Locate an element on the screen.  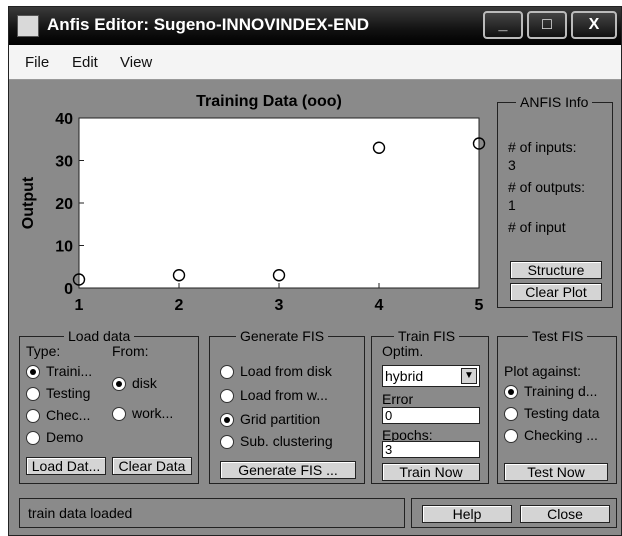
footer-buttons: Help Close is located at coordinates (514, 513).